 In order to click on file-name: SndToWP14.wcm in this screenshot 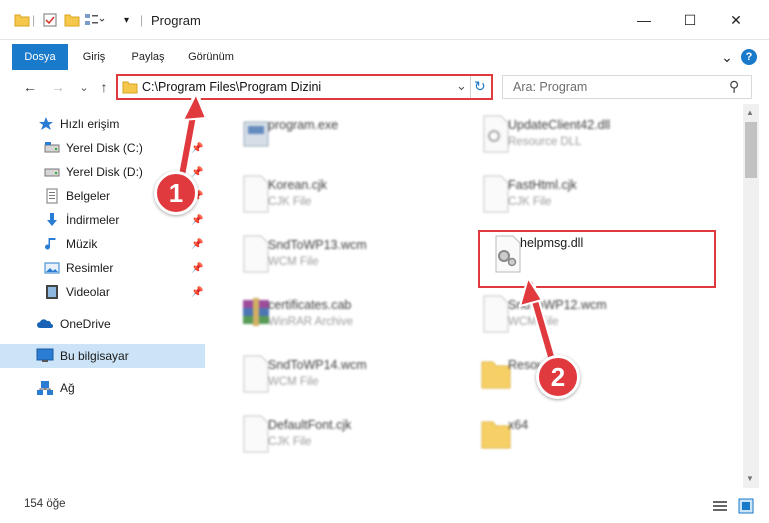, I will do `click(317, 365)`.